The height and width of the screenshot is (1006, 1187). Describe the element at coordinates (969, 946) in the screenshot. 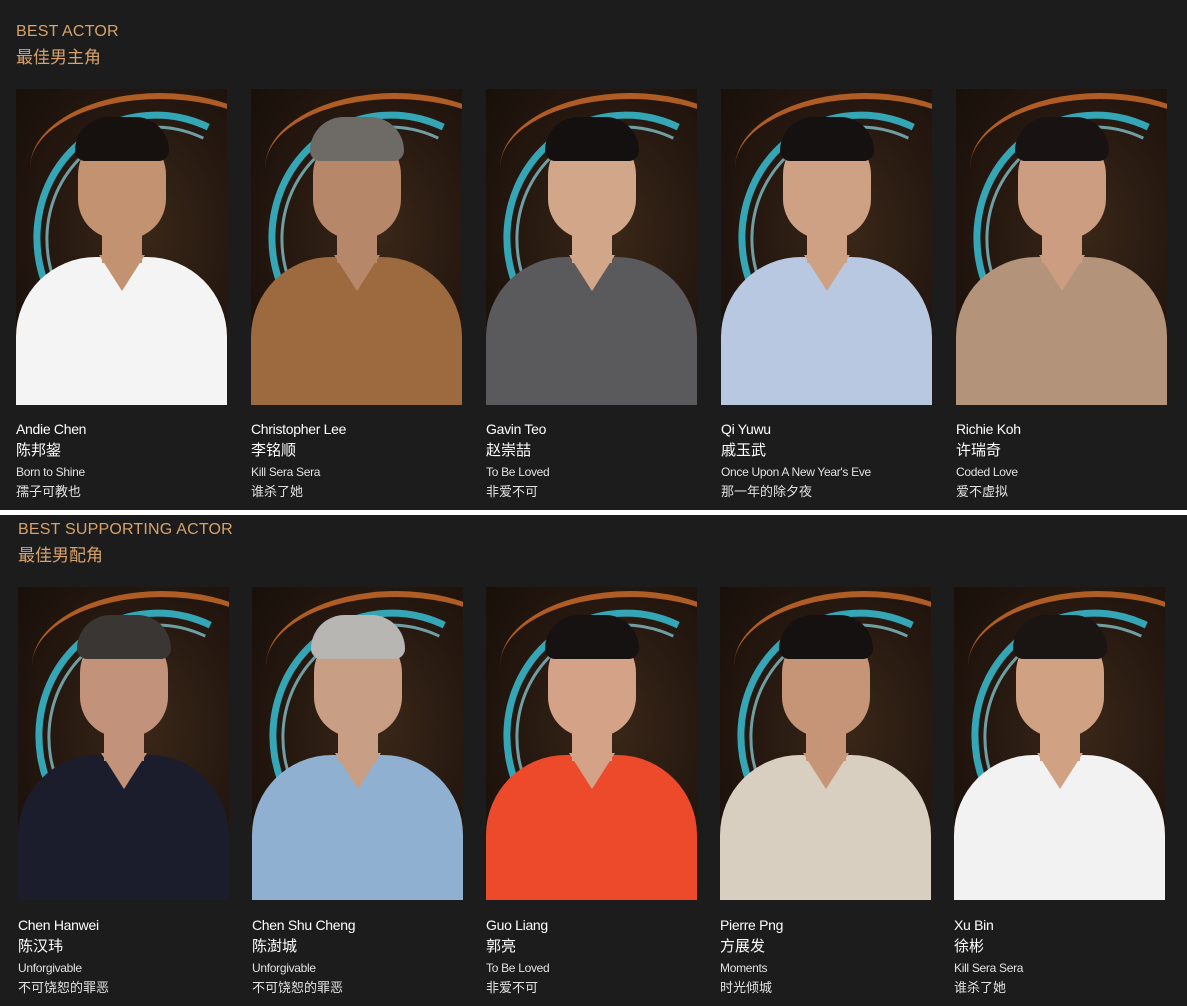

I see `nominee-name-zh: 徐彬` at that location.